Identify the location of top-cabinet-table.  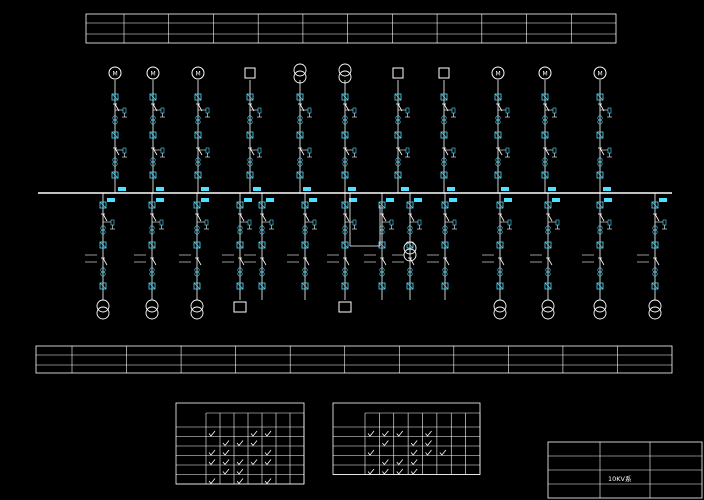
(351, 28).